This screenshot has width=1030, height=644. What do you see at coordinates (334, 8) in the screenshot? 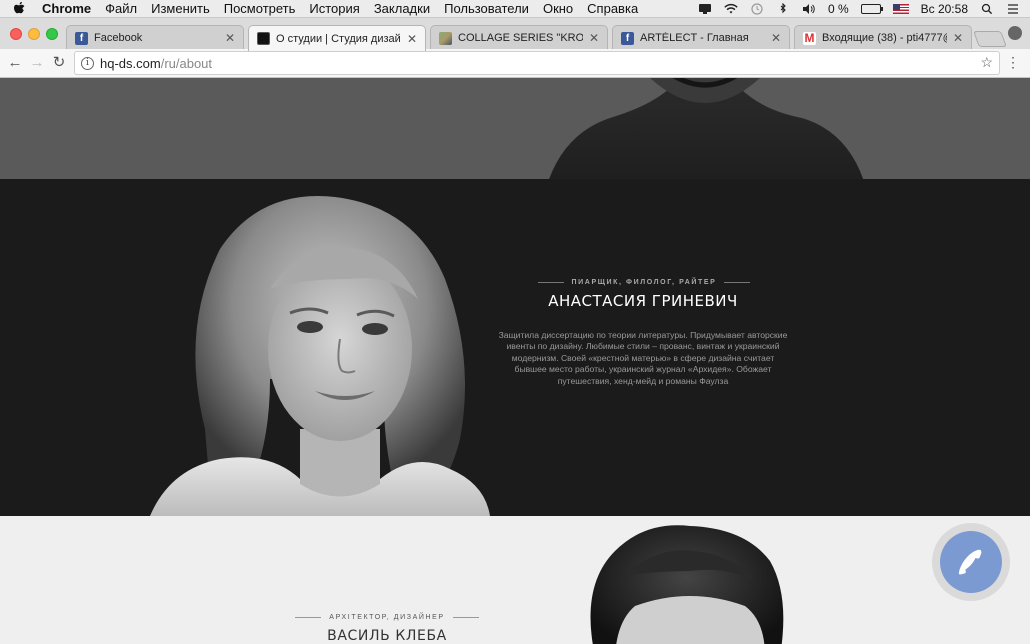
I see `menu-history: История` at bounding box center [334, 8].